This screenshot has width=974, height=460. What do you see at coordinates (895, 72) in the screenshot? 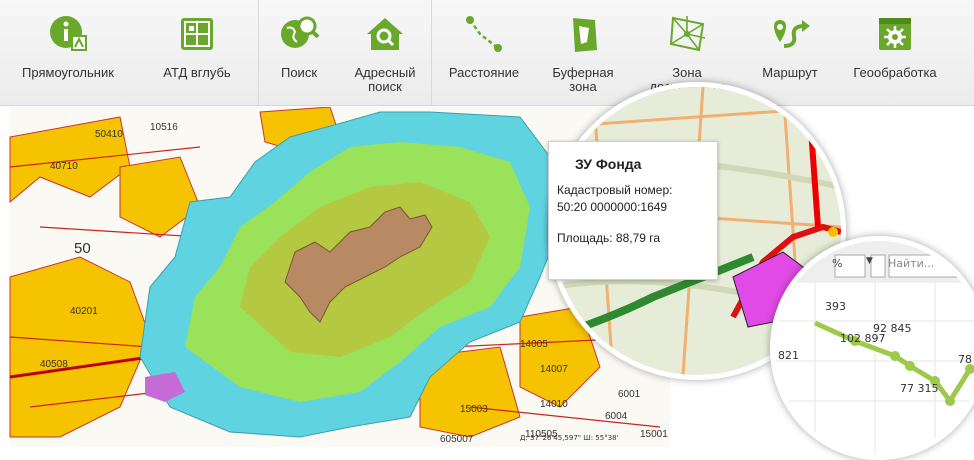
I see `geoprocessing-label: Геообработка` at bounding box center [895, 72].